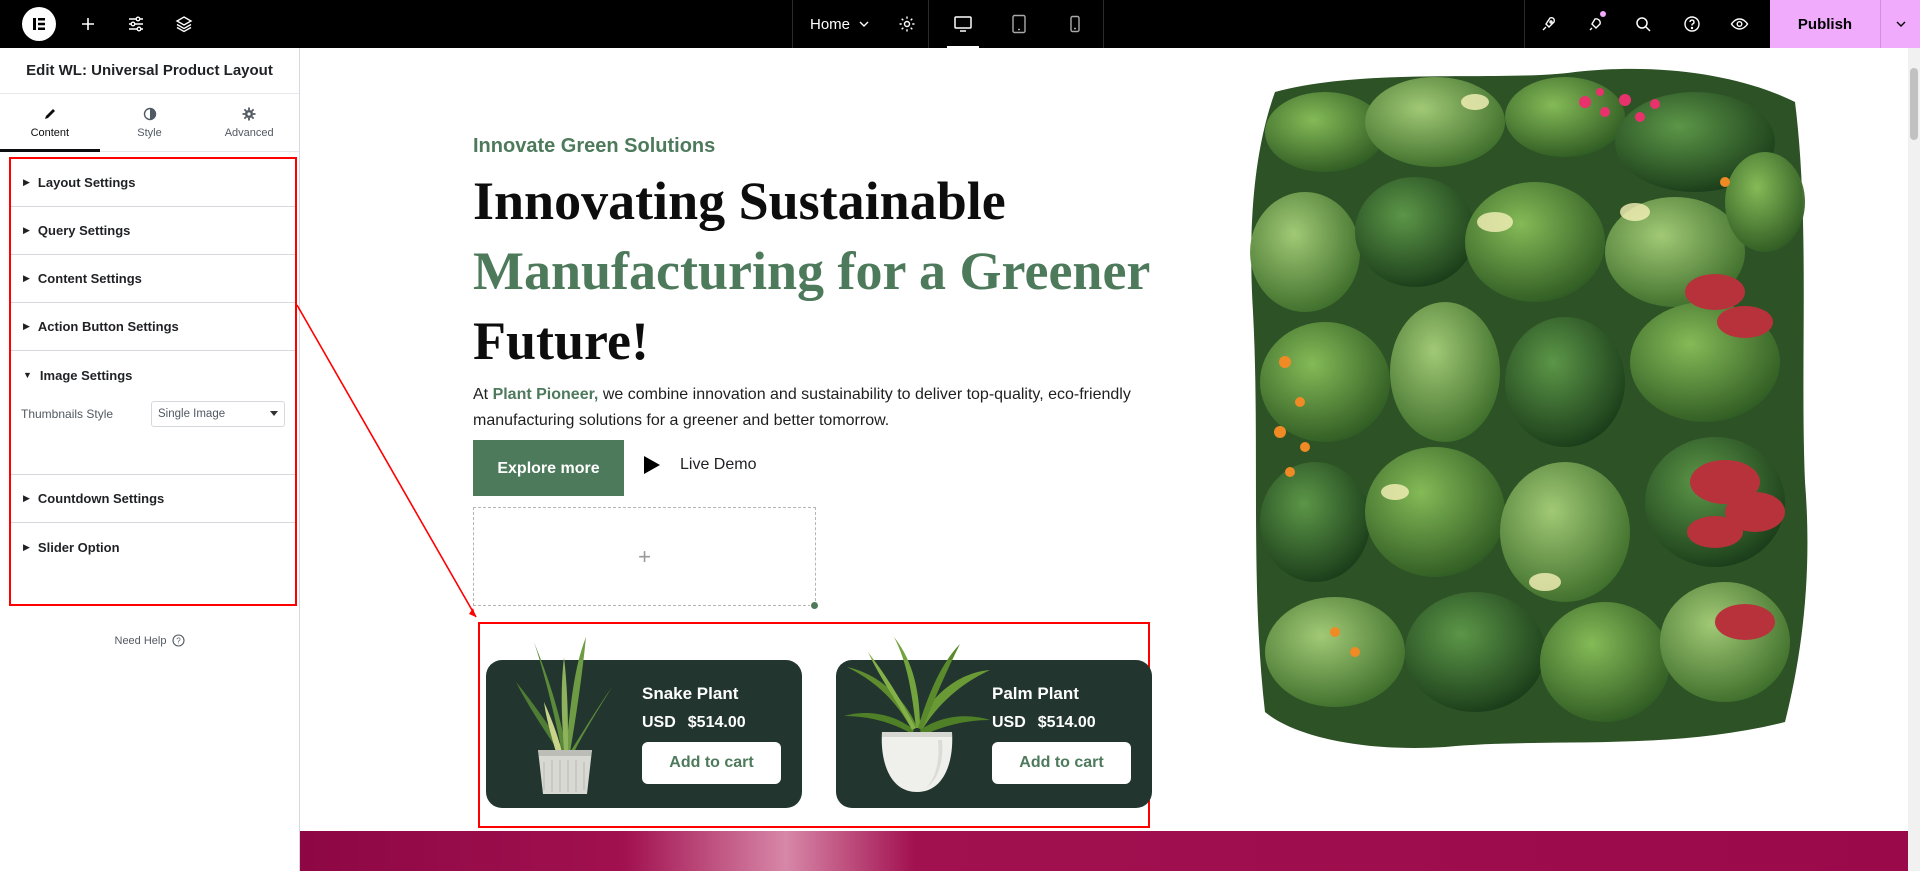 This screenshot has height=871, width=1920. I want to click on headline-line-1: Innovating Sustainable, so click(739, 201).